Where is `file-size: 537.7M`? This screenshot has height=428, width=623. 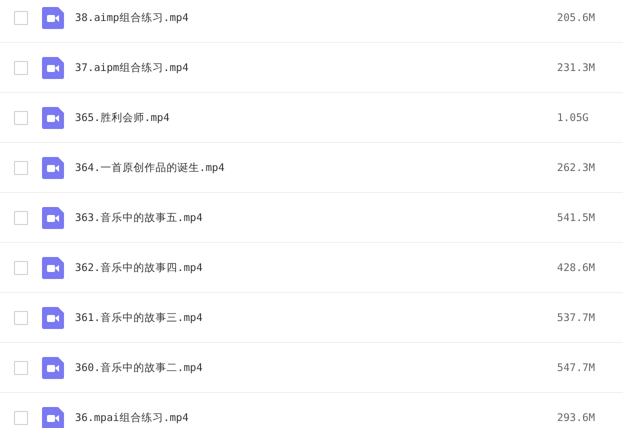 file-size: 537.7M is located at coordinates (576, 318).